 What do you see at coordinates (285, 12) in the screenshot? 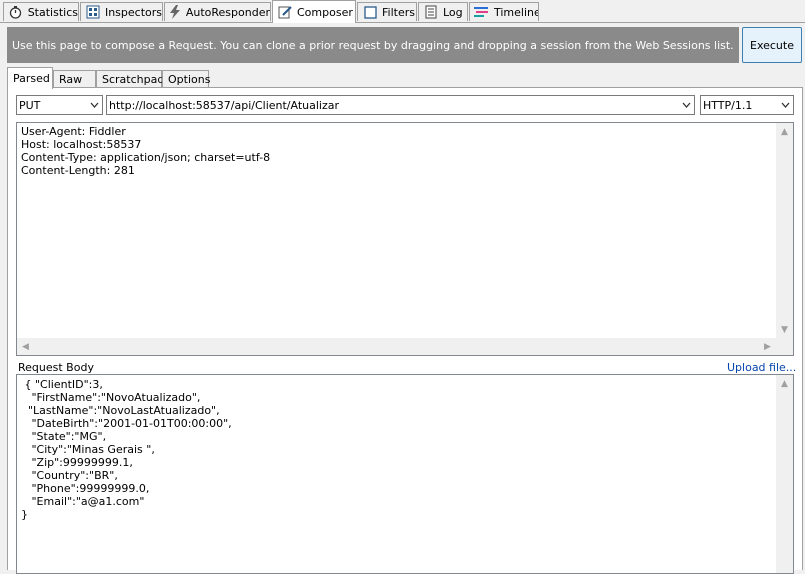
I see `pencil-icon` at bounding box center [285, 12].